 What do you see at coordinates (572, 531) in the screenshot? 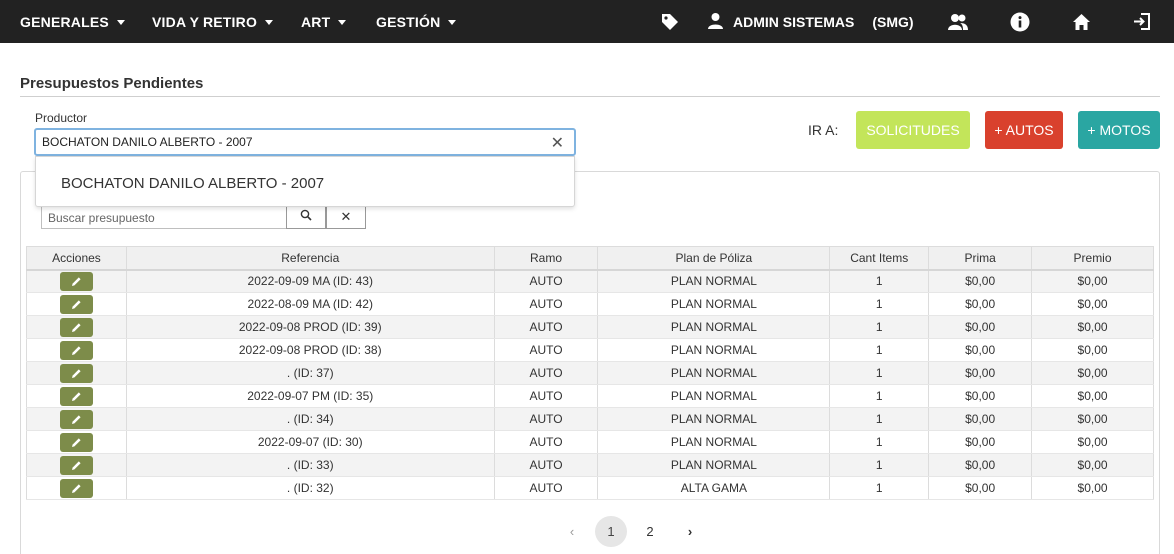
I see `pagination-prev: ‹` at bounding box center [572, 531].